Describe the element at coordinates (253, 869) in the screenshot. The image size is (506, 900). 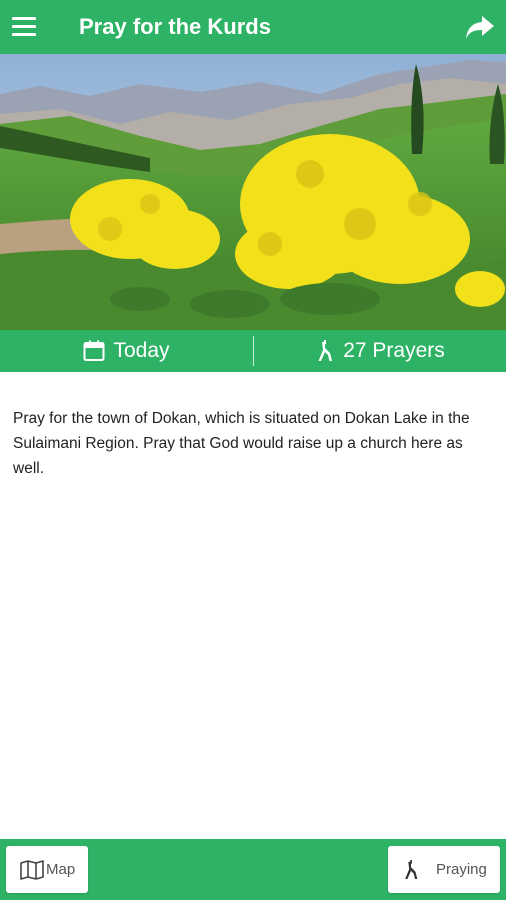
I see `bottom-bar: Map Praying` at that location.